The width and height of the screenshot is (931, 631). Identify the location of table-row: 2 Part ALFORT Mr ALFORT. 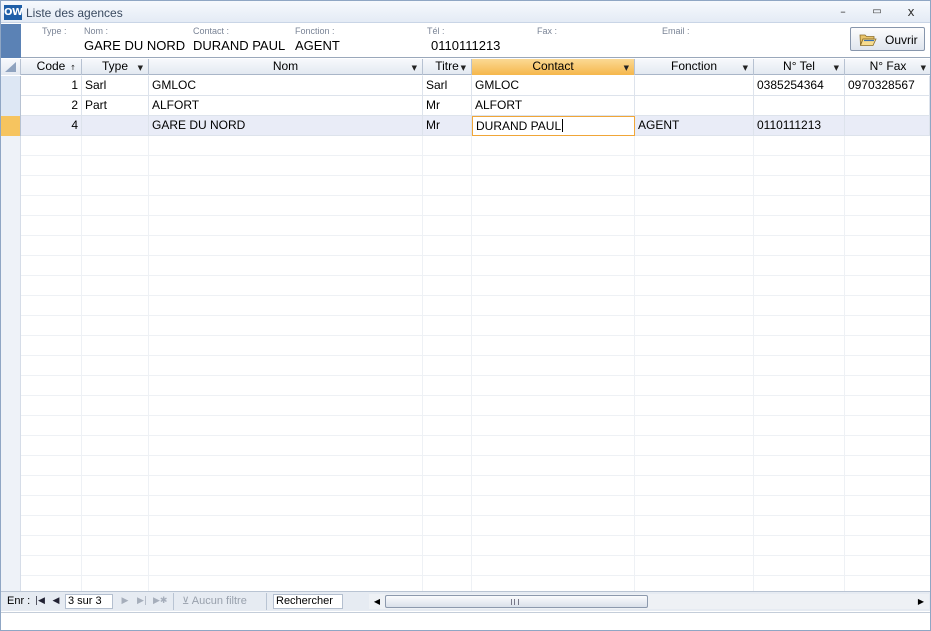
(465, 106).